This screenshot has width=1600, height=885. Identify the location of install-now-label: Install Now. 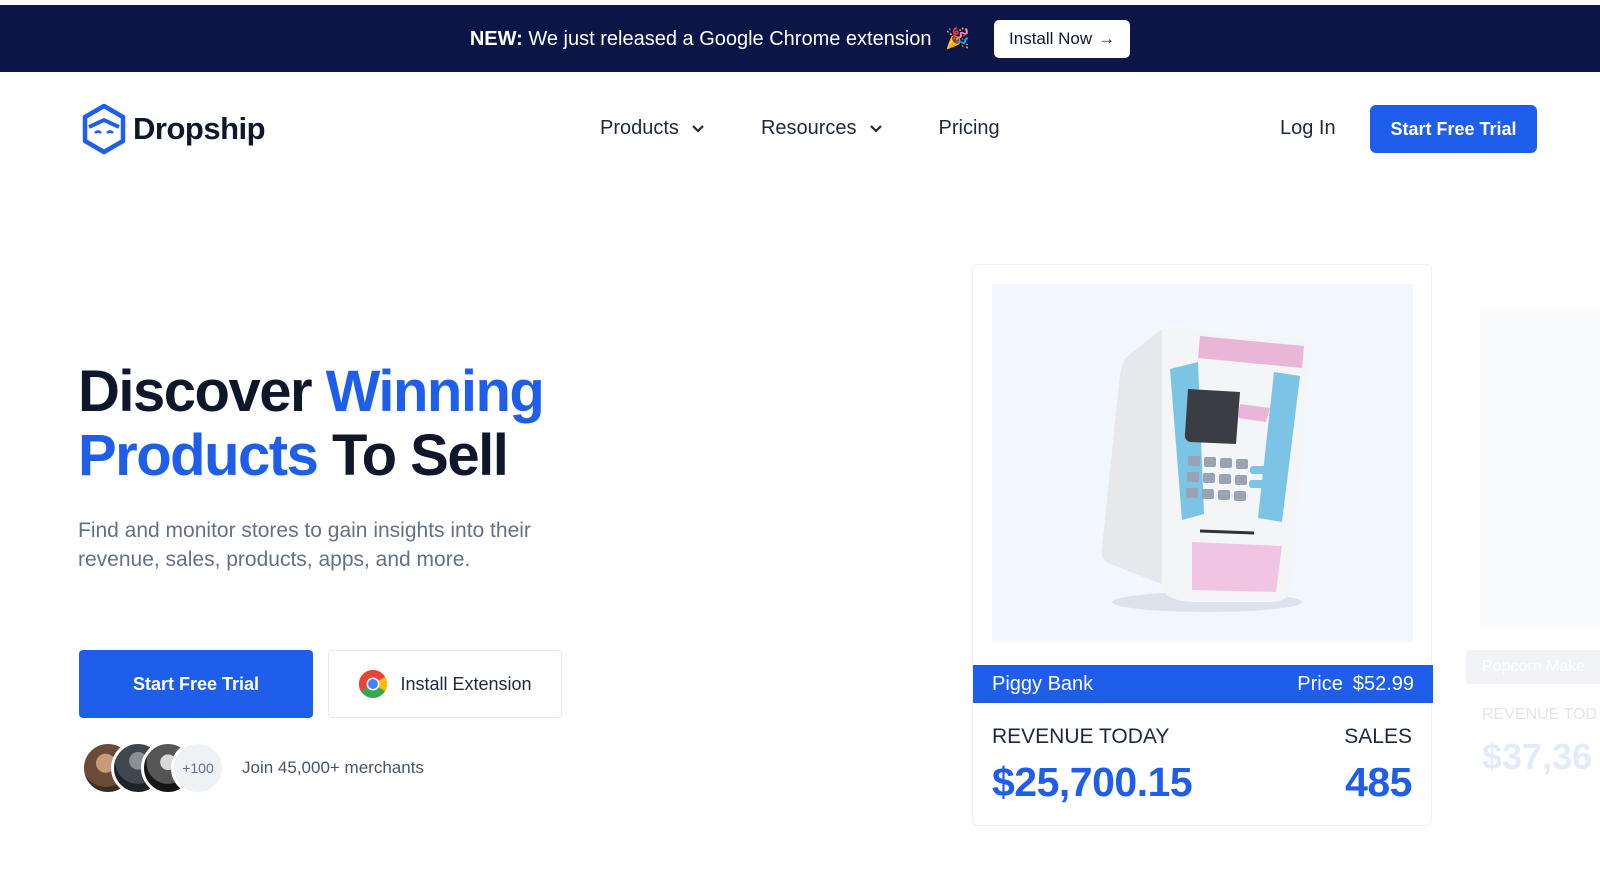
(1051, 38).